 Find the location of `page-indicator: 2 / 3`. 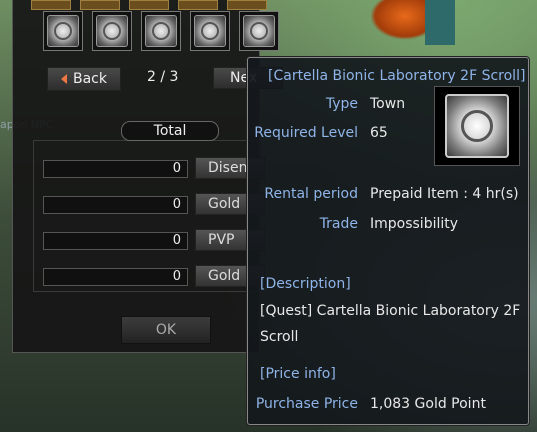

page-indicator: 2 / 3 is located at coordinates (163, 77).